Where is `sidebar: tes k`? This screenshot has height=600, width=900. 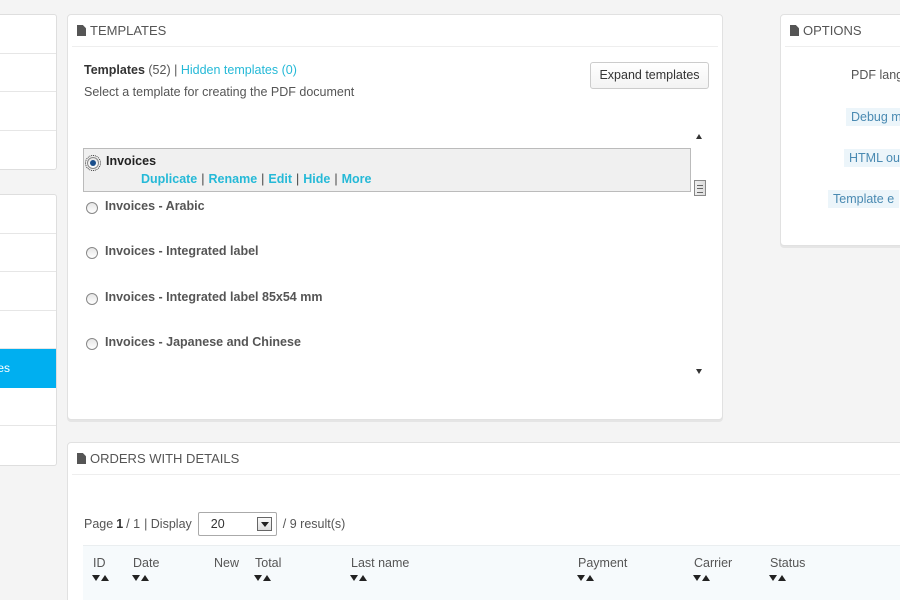
sidebar: tes k is located at coordinates (28, 240).